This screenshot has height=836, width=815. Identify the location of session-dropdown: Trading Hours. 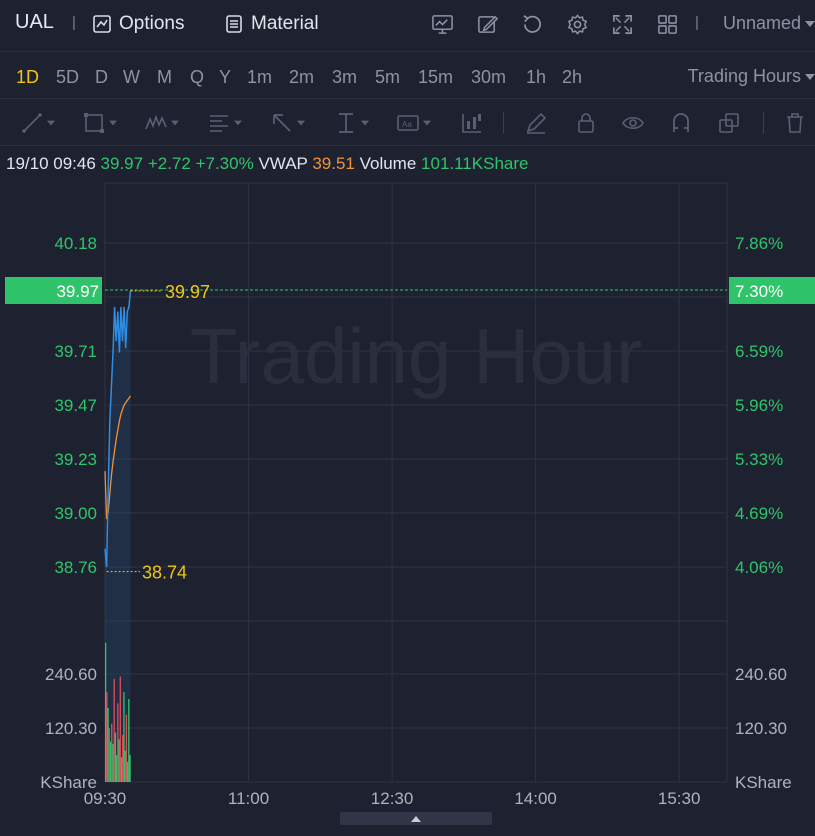
(751, 76).